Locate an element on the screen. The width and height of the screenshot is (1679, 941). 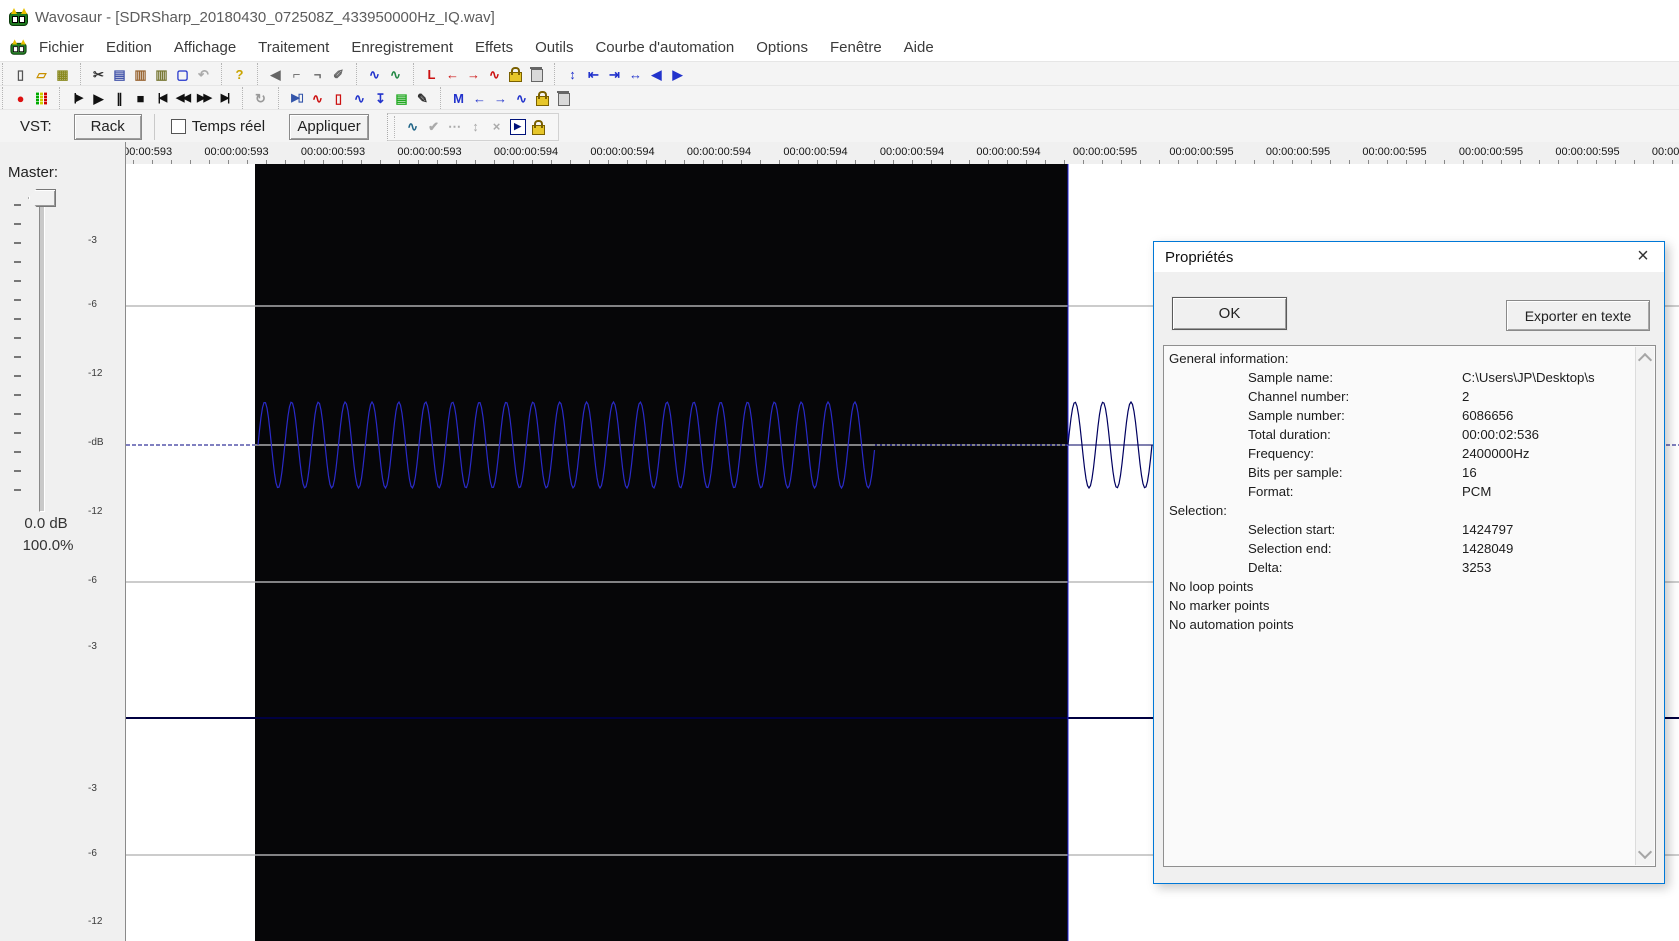
batch-list-icon: ▤ is located at coordinates (401, 98).